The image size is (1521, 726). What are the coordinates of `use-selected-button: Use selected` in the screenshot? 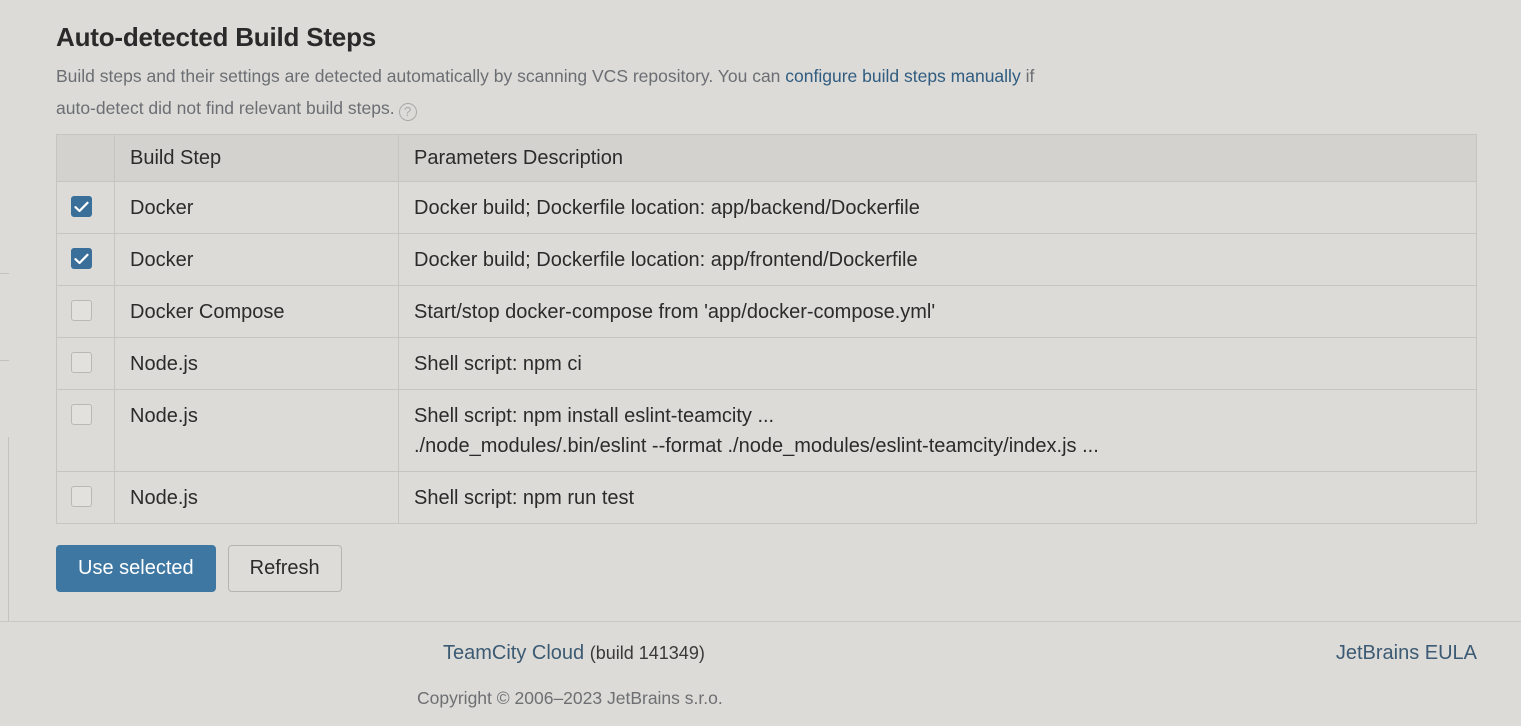 It's located at (136, 568).